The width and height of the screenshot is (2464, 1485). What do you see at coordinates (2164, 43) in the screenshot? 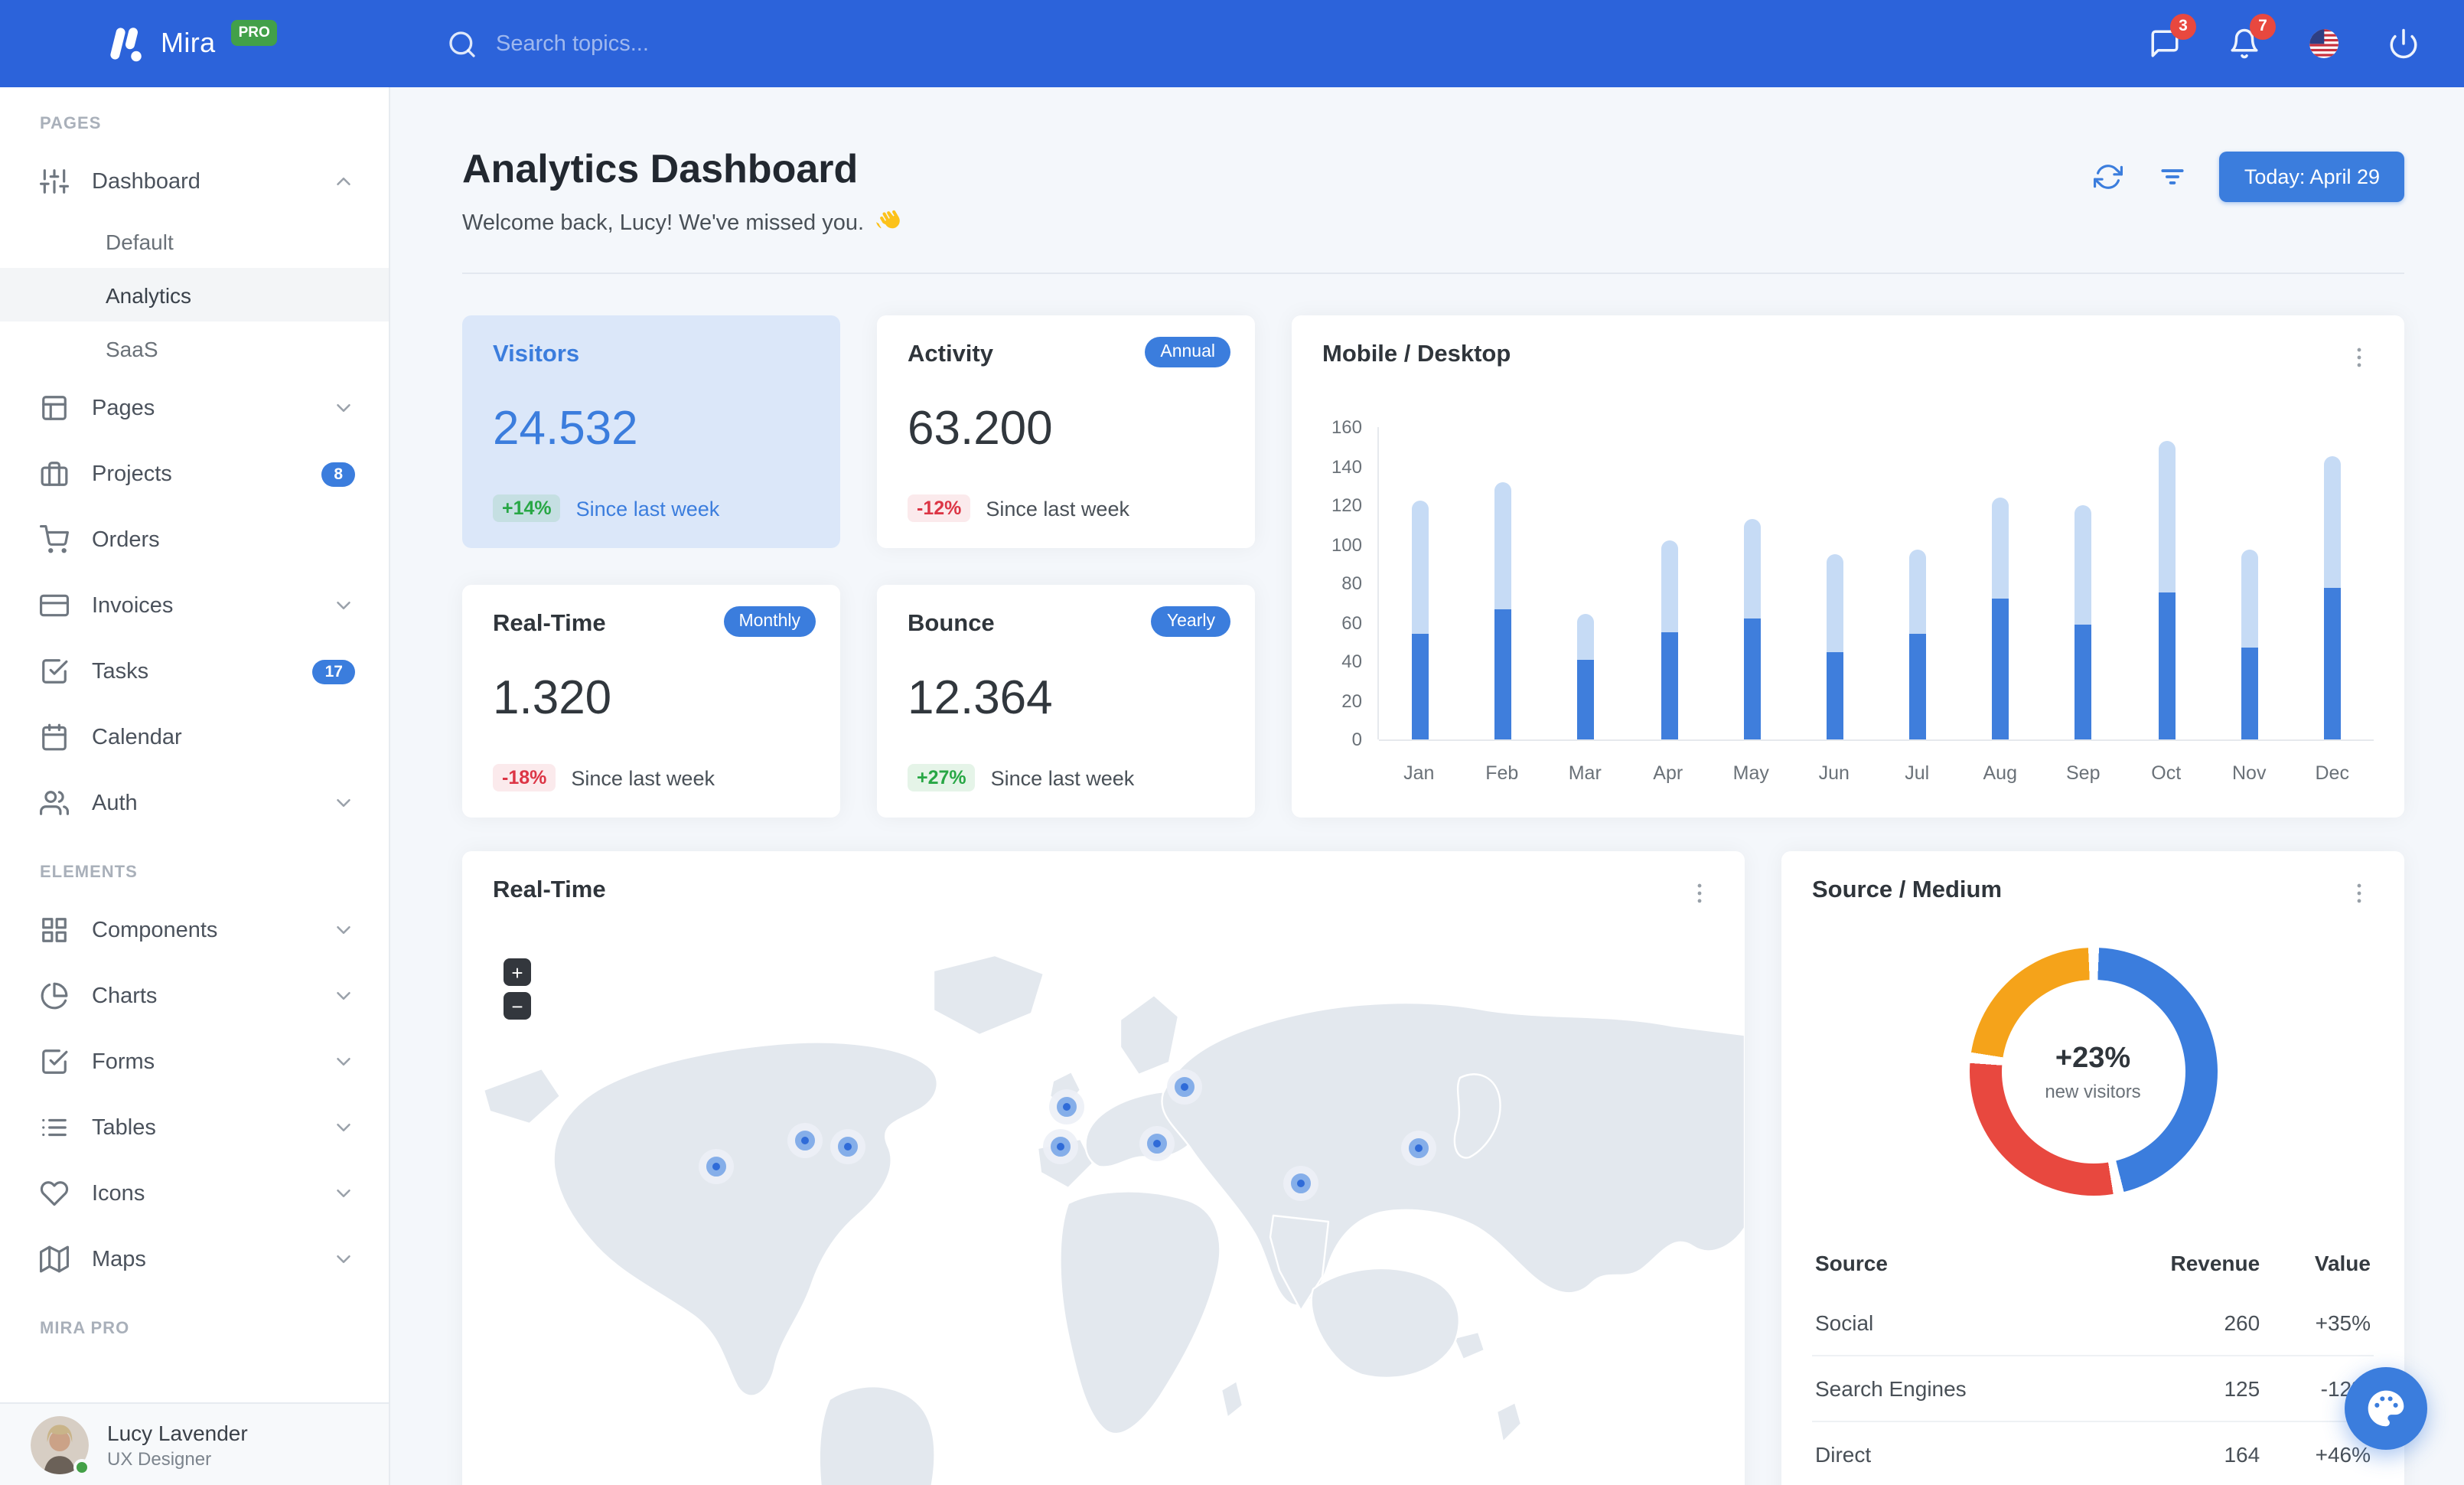
I see `messages-button: 3` at bounding box center [2164, 43].